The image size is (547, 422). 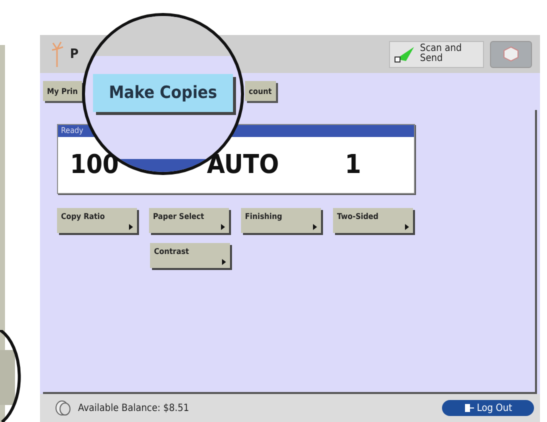 What do you see at coordinates (163, 93) in the screenshot?
I see `make-copies-tab: Make Copies` at bounding box center [163, 93].